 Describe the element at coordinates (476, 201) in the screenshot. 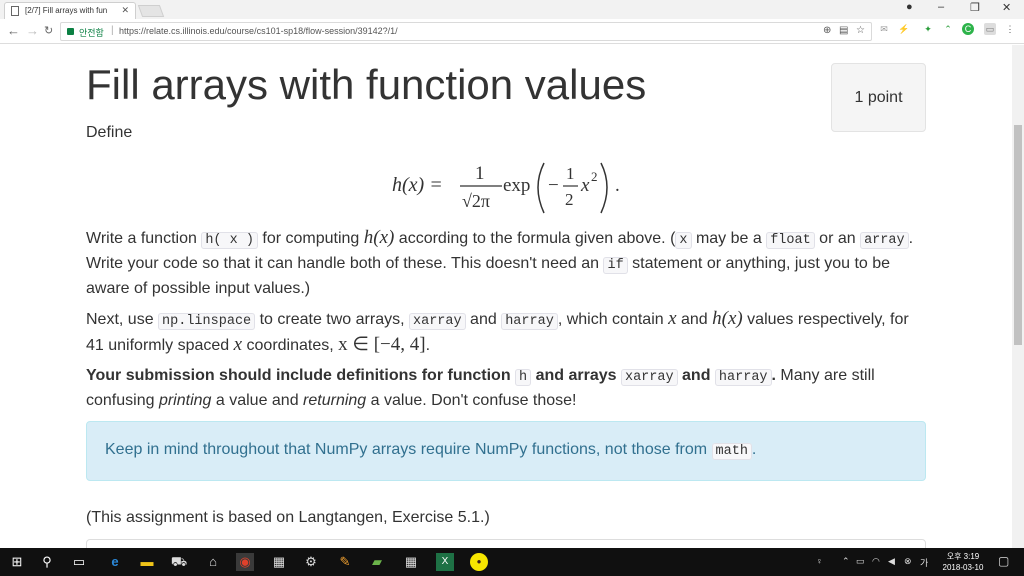

I see `formula-den: √2π` at that location.